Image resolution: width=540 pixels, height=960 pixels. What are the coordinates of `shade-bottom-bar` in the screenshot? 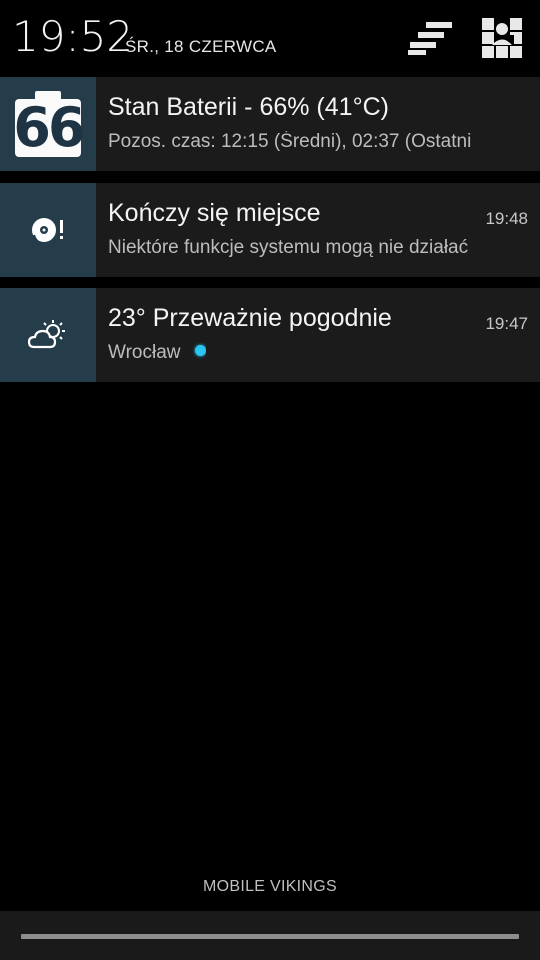 It's located at (270, 935).